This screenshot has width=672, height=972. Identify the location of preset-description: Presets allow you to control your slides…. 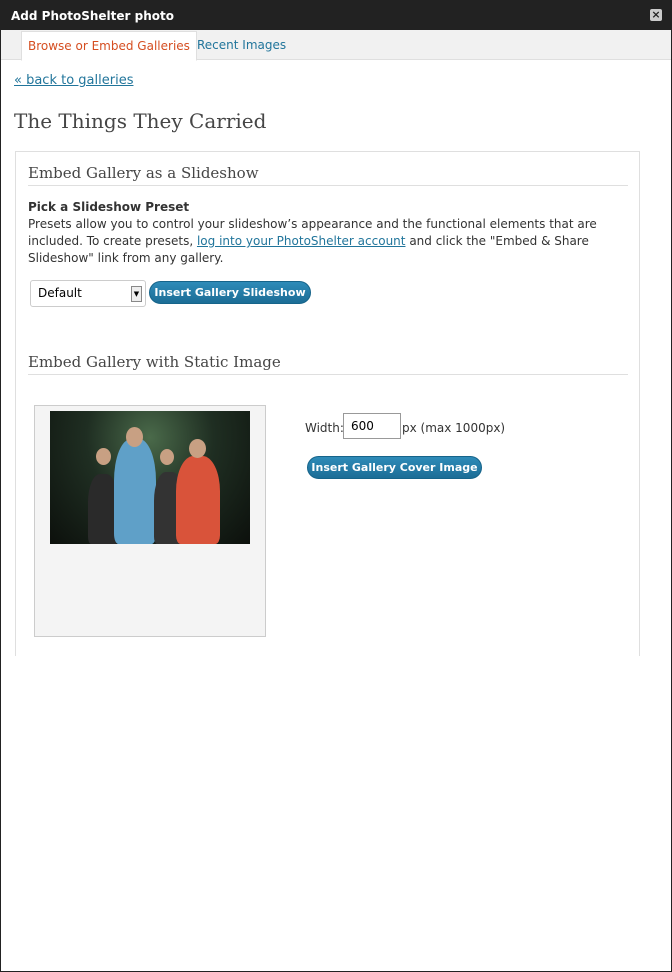
(323, 241).